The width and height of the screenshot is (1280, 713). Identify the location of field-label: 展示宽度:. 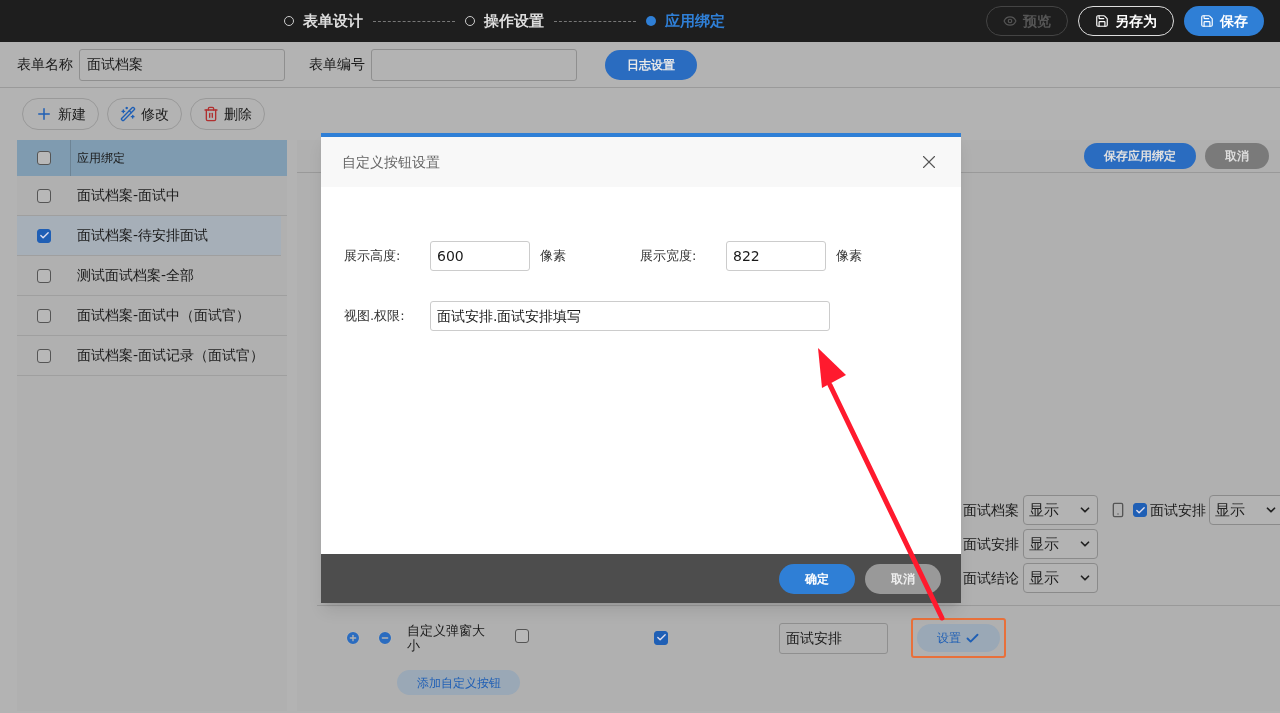
(669, 256).